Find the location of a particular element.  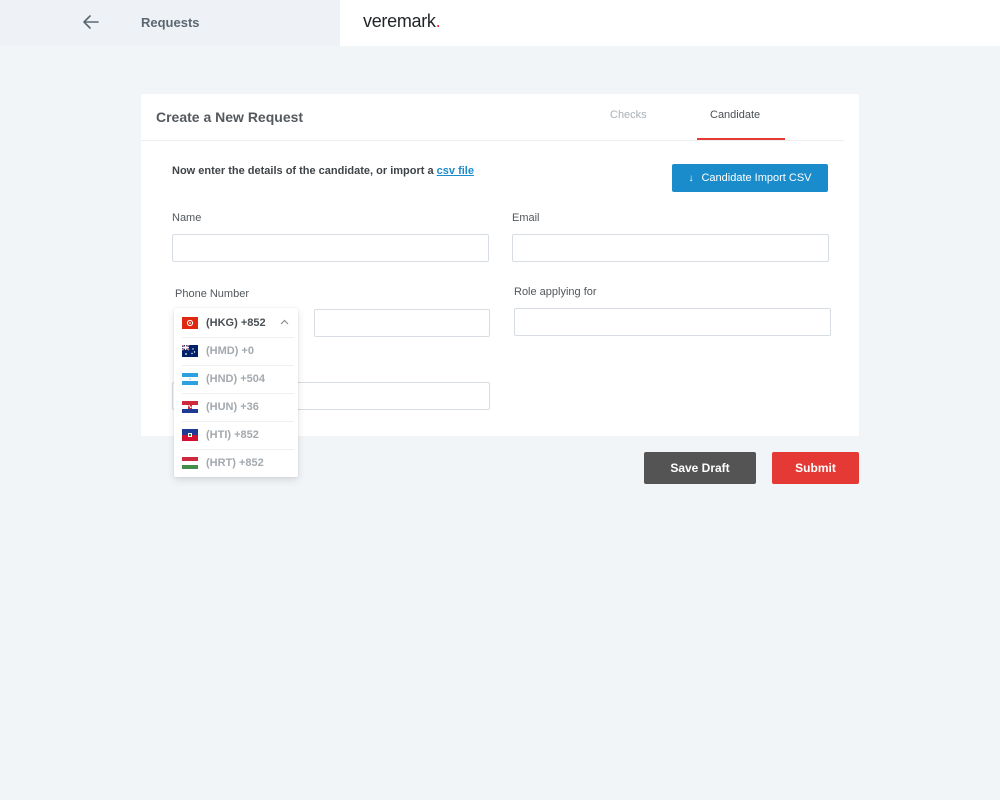

email-label: Email is located at coordinates (526, 218).